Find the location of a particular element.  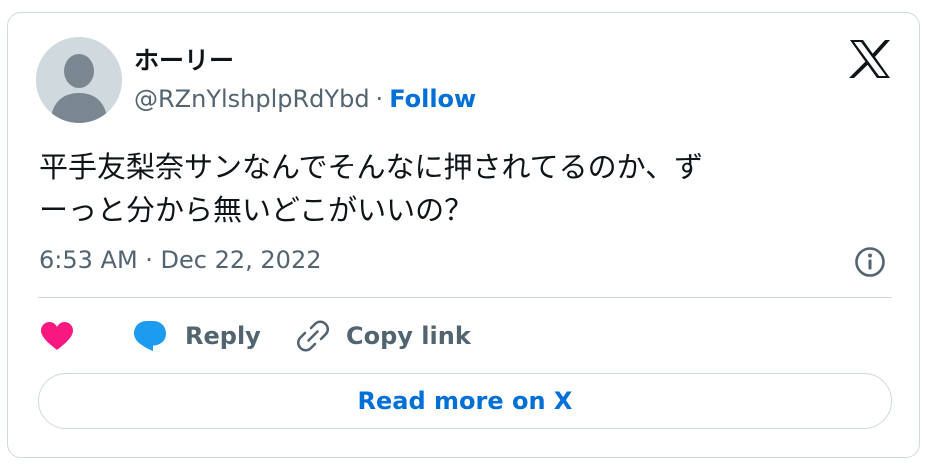

default-avatar-icon is located at coordinates (79, 80).